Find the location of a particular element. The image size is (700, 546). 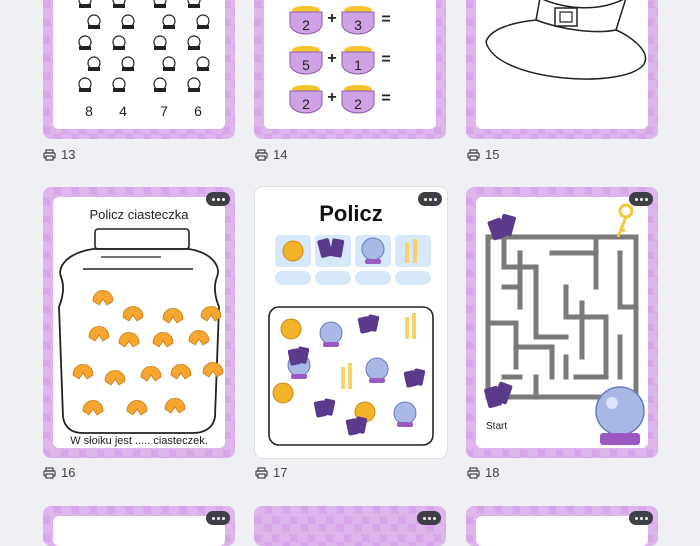

row3-b: 2 is located at coordinates (358, 104).